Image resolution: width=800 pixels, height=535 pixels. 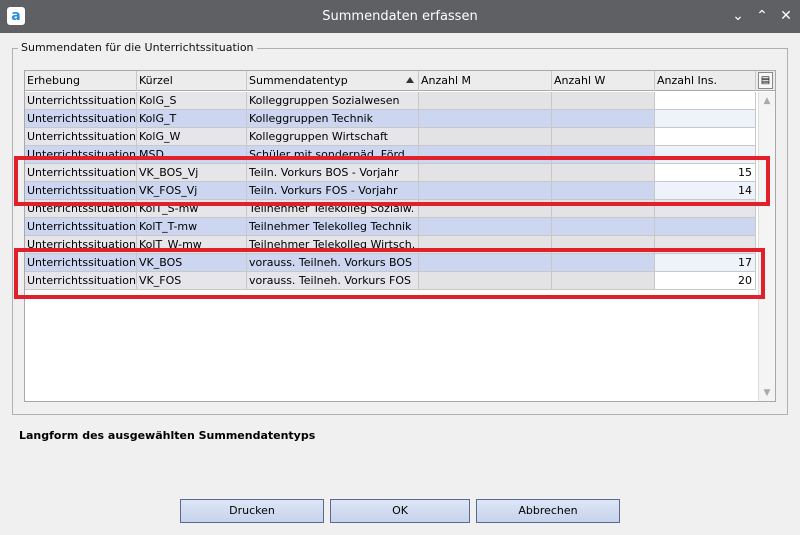 I want to click on minimize-button: ⌄, so click(x=738, y=16).